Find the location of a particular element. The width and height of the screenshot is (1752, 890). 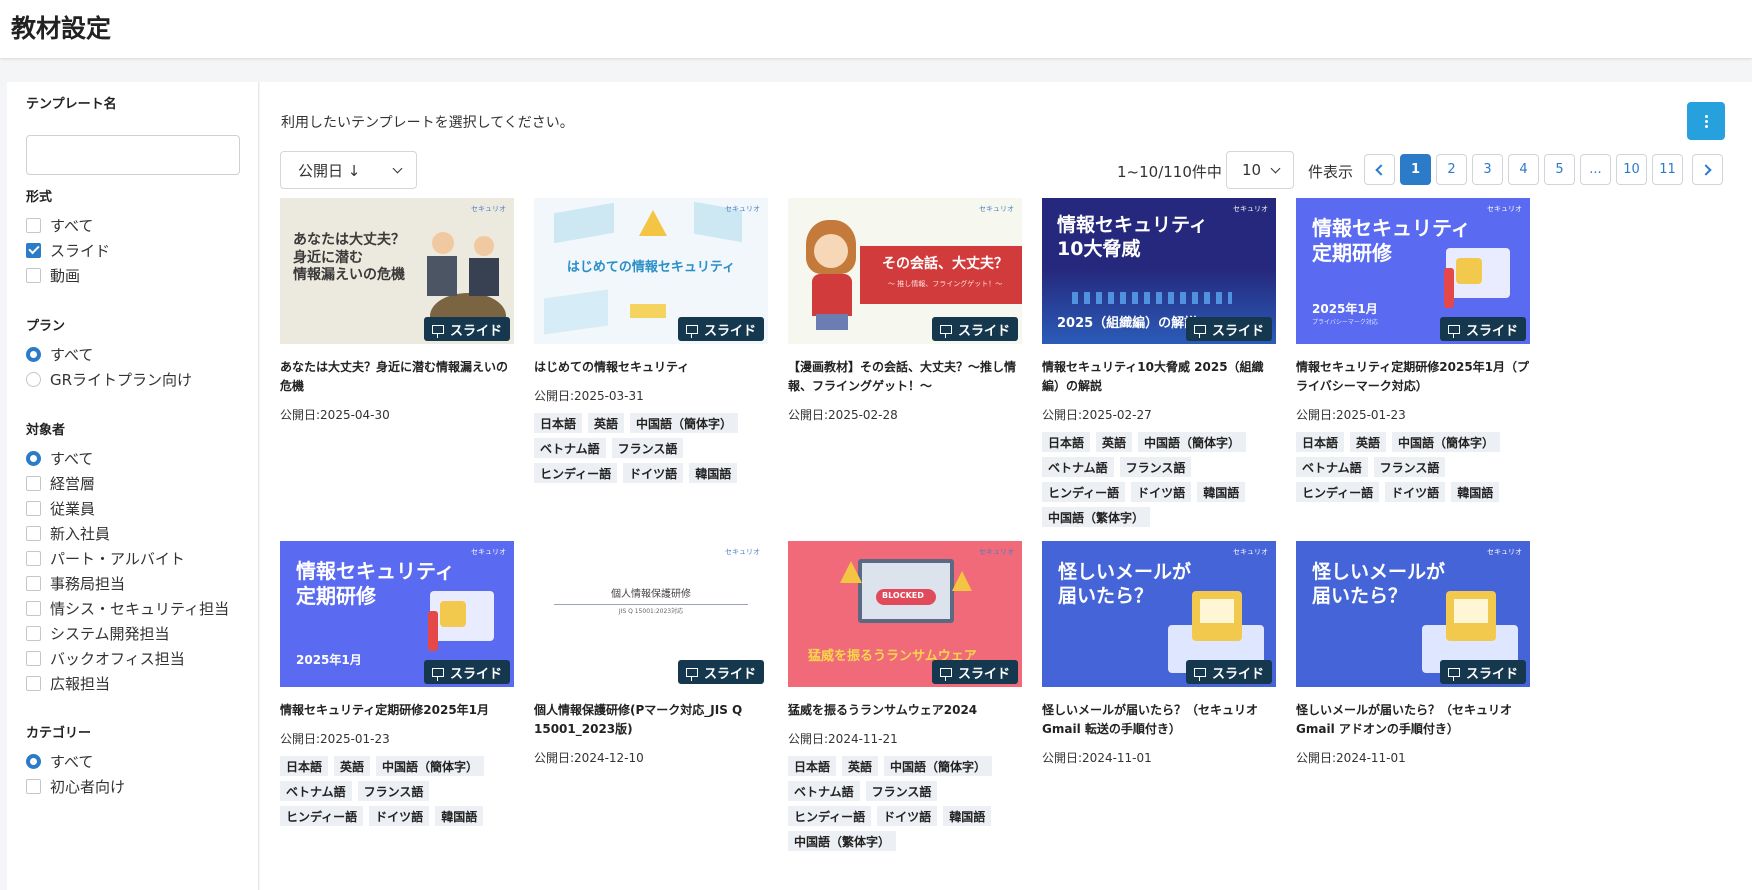

category-label: カテゴリー is located at coordinates (59, 733).